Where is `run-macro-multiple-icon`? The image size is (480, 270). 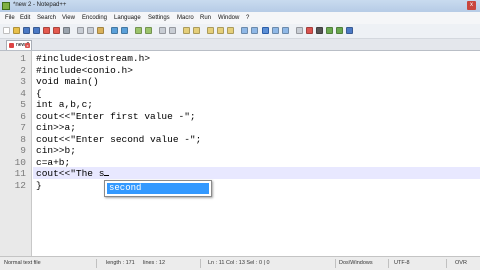
run-macro-multiple-icon is located at coordinates (339, 30).